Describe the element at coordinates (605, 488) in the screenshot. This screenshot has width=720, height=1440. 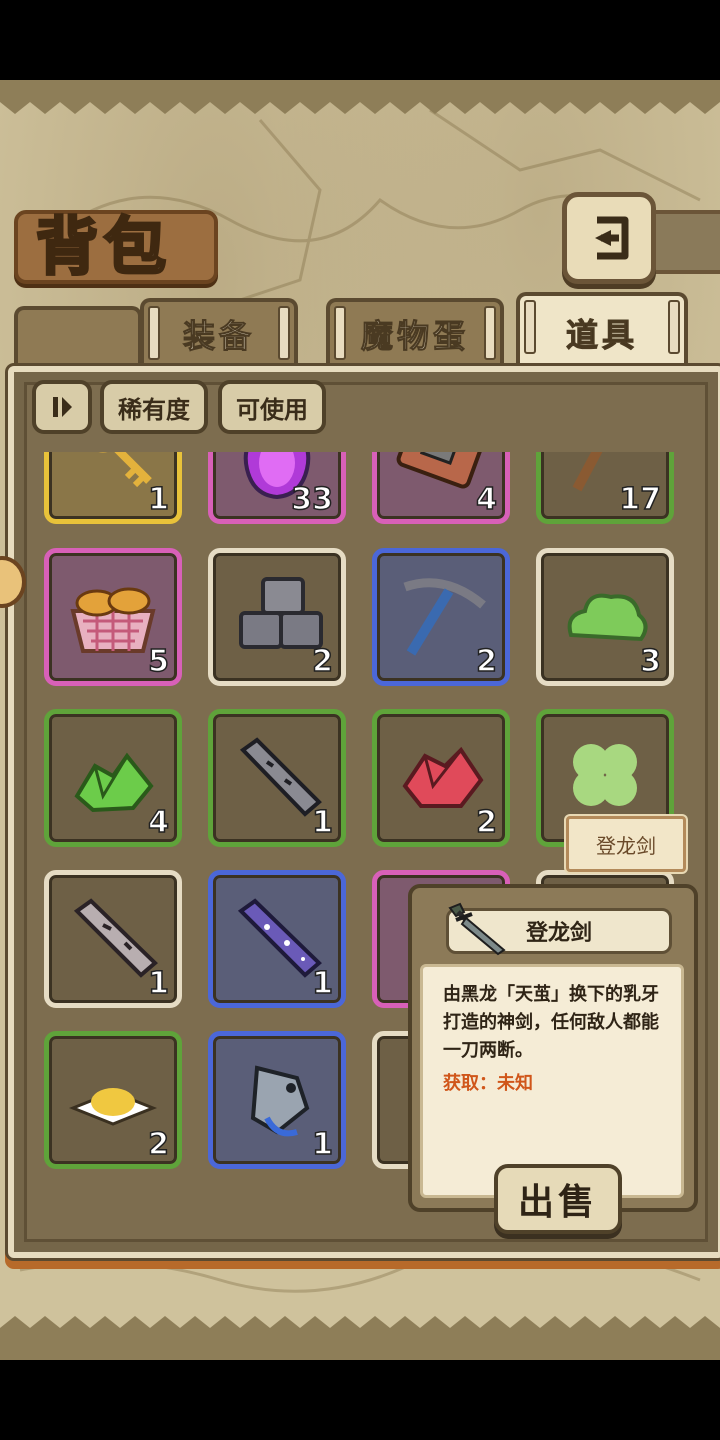
I see `item-slot: 17` at that location.